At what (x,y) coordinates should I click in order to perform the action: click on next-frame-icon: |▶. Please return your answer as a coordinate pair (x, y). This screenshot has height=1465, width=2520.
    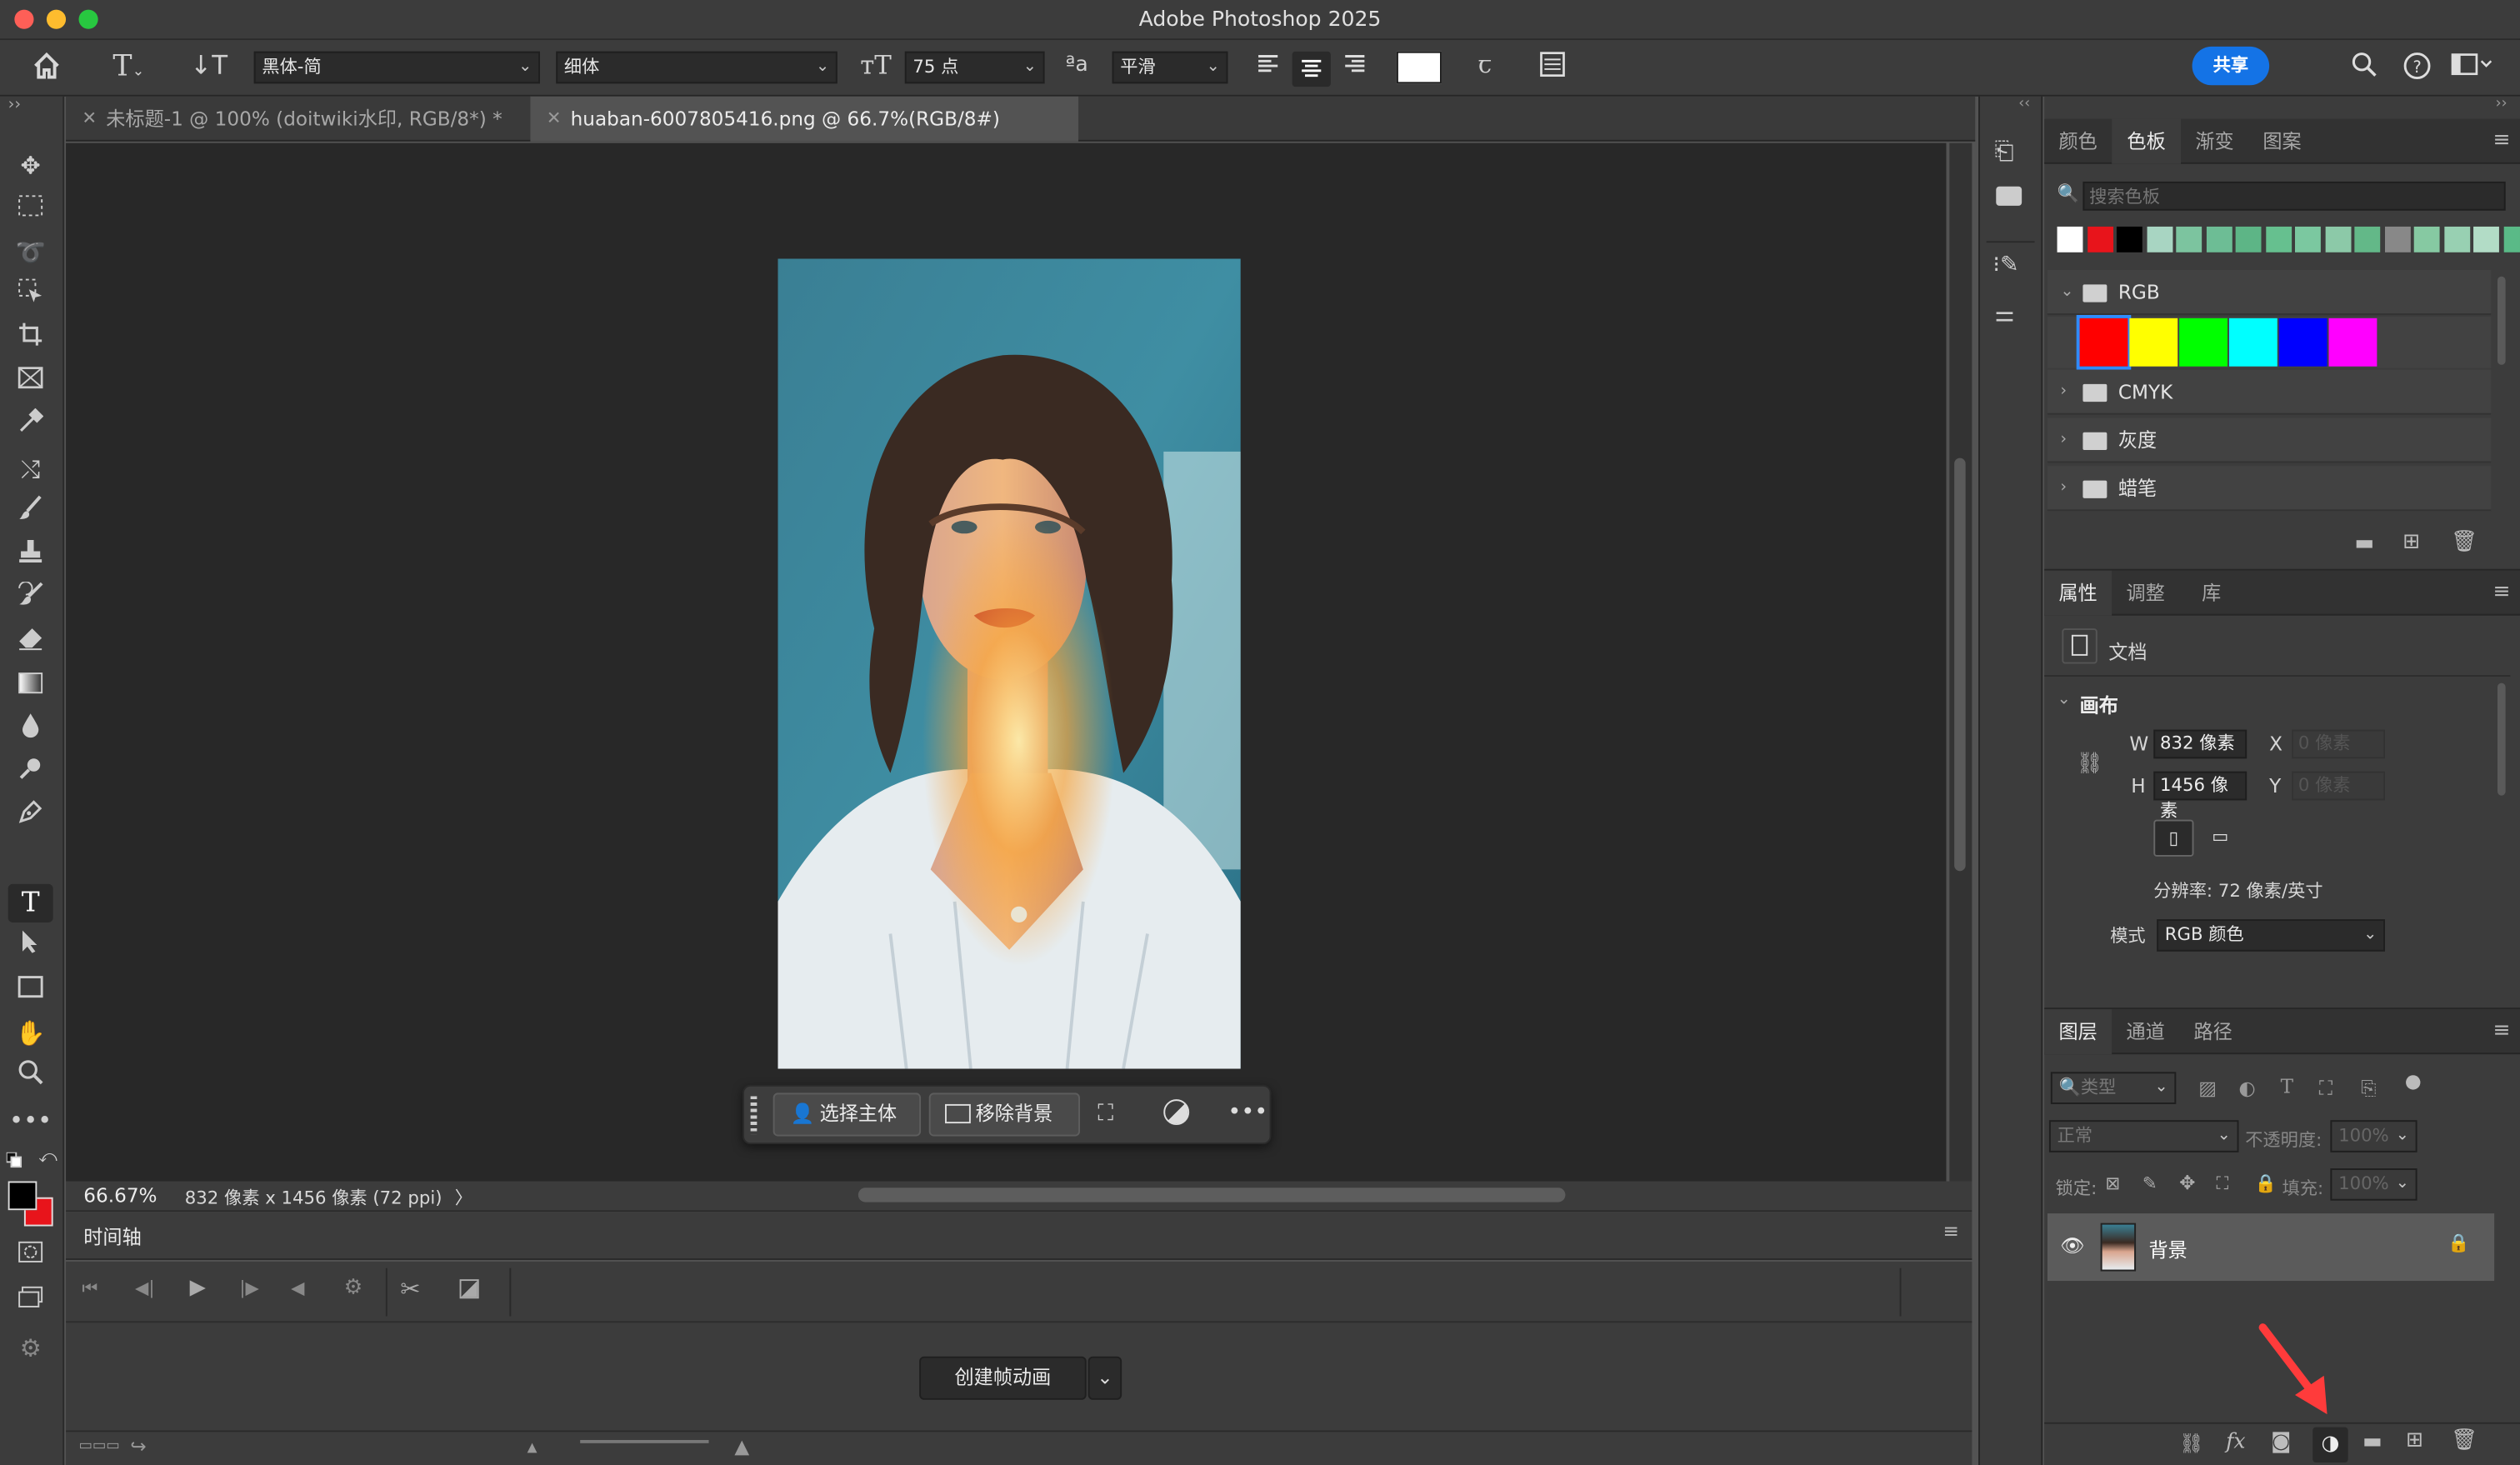
    Looking at the image, I should click on (248, 1288).